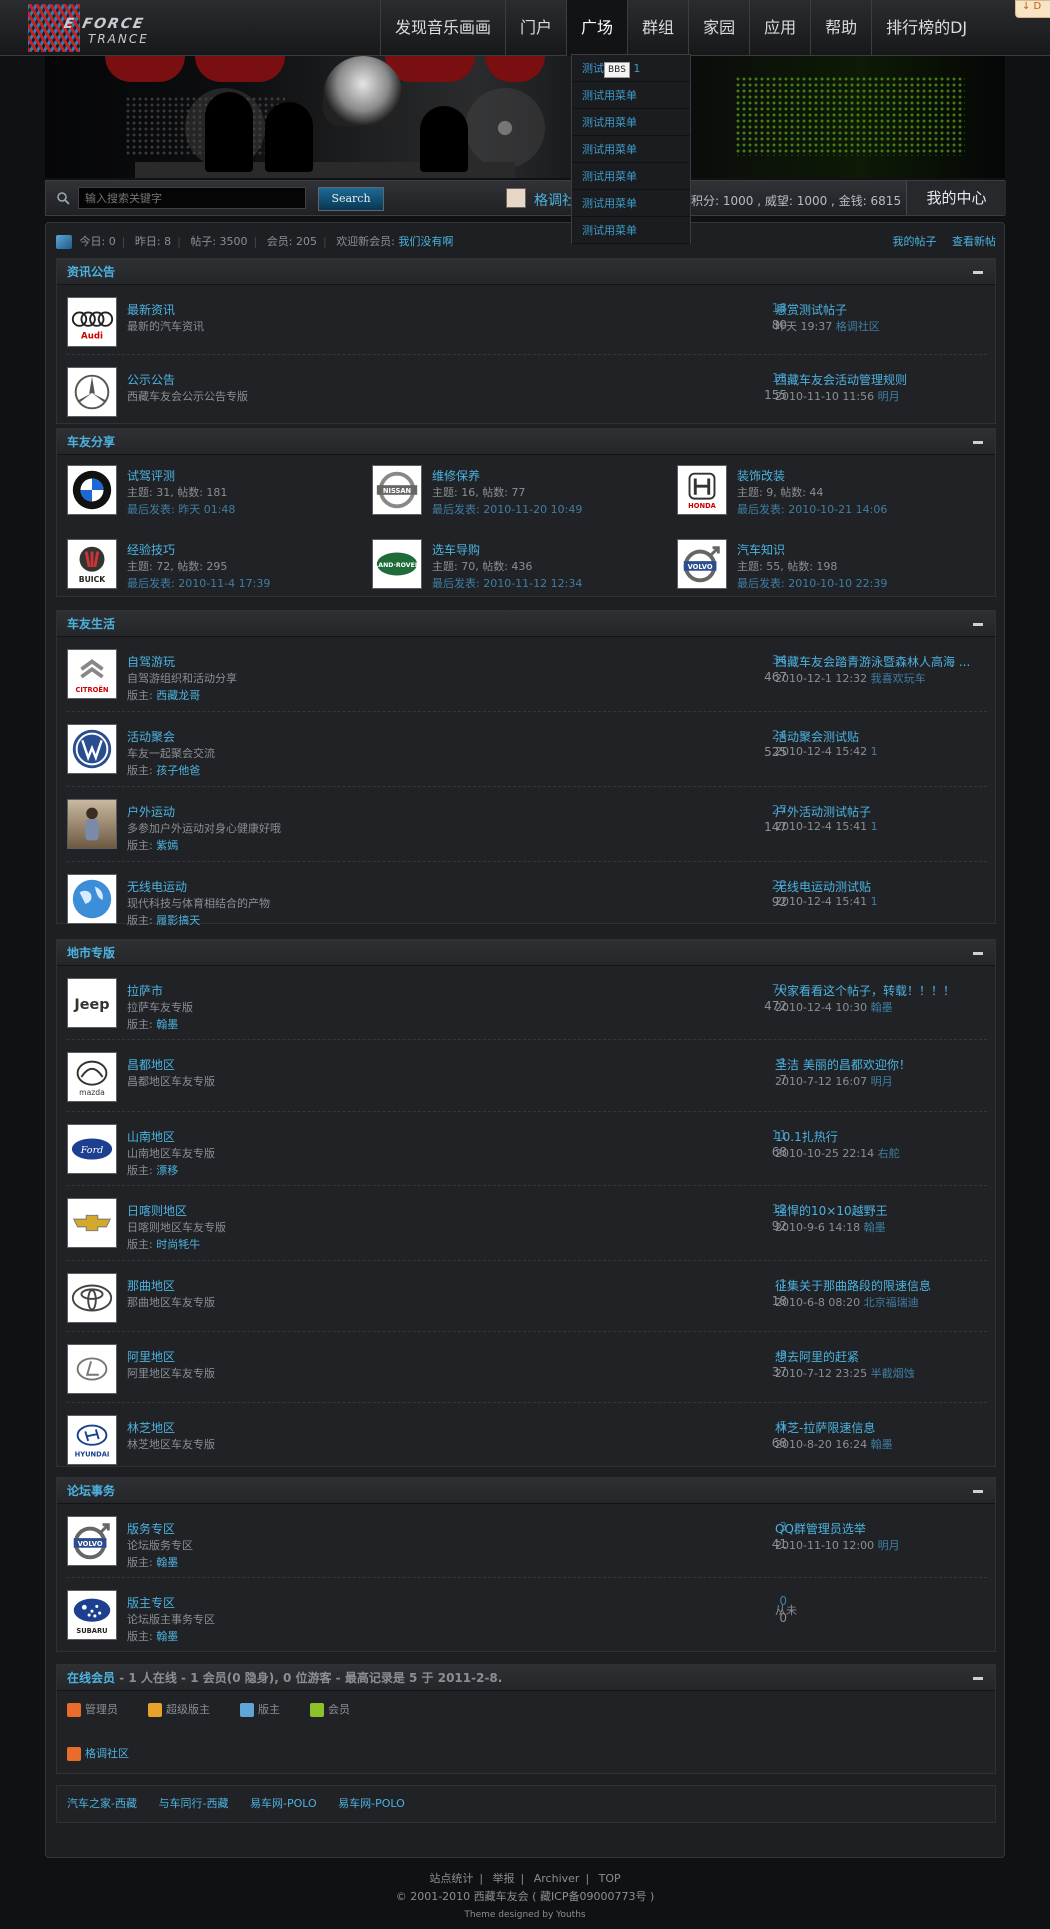 Image resolution: width=1050 pixels, height=1929 pixels. Describe the element at coordinates (92, 1077) in the screenshot. I see `mazda-logo-icon: mazda` at that location.